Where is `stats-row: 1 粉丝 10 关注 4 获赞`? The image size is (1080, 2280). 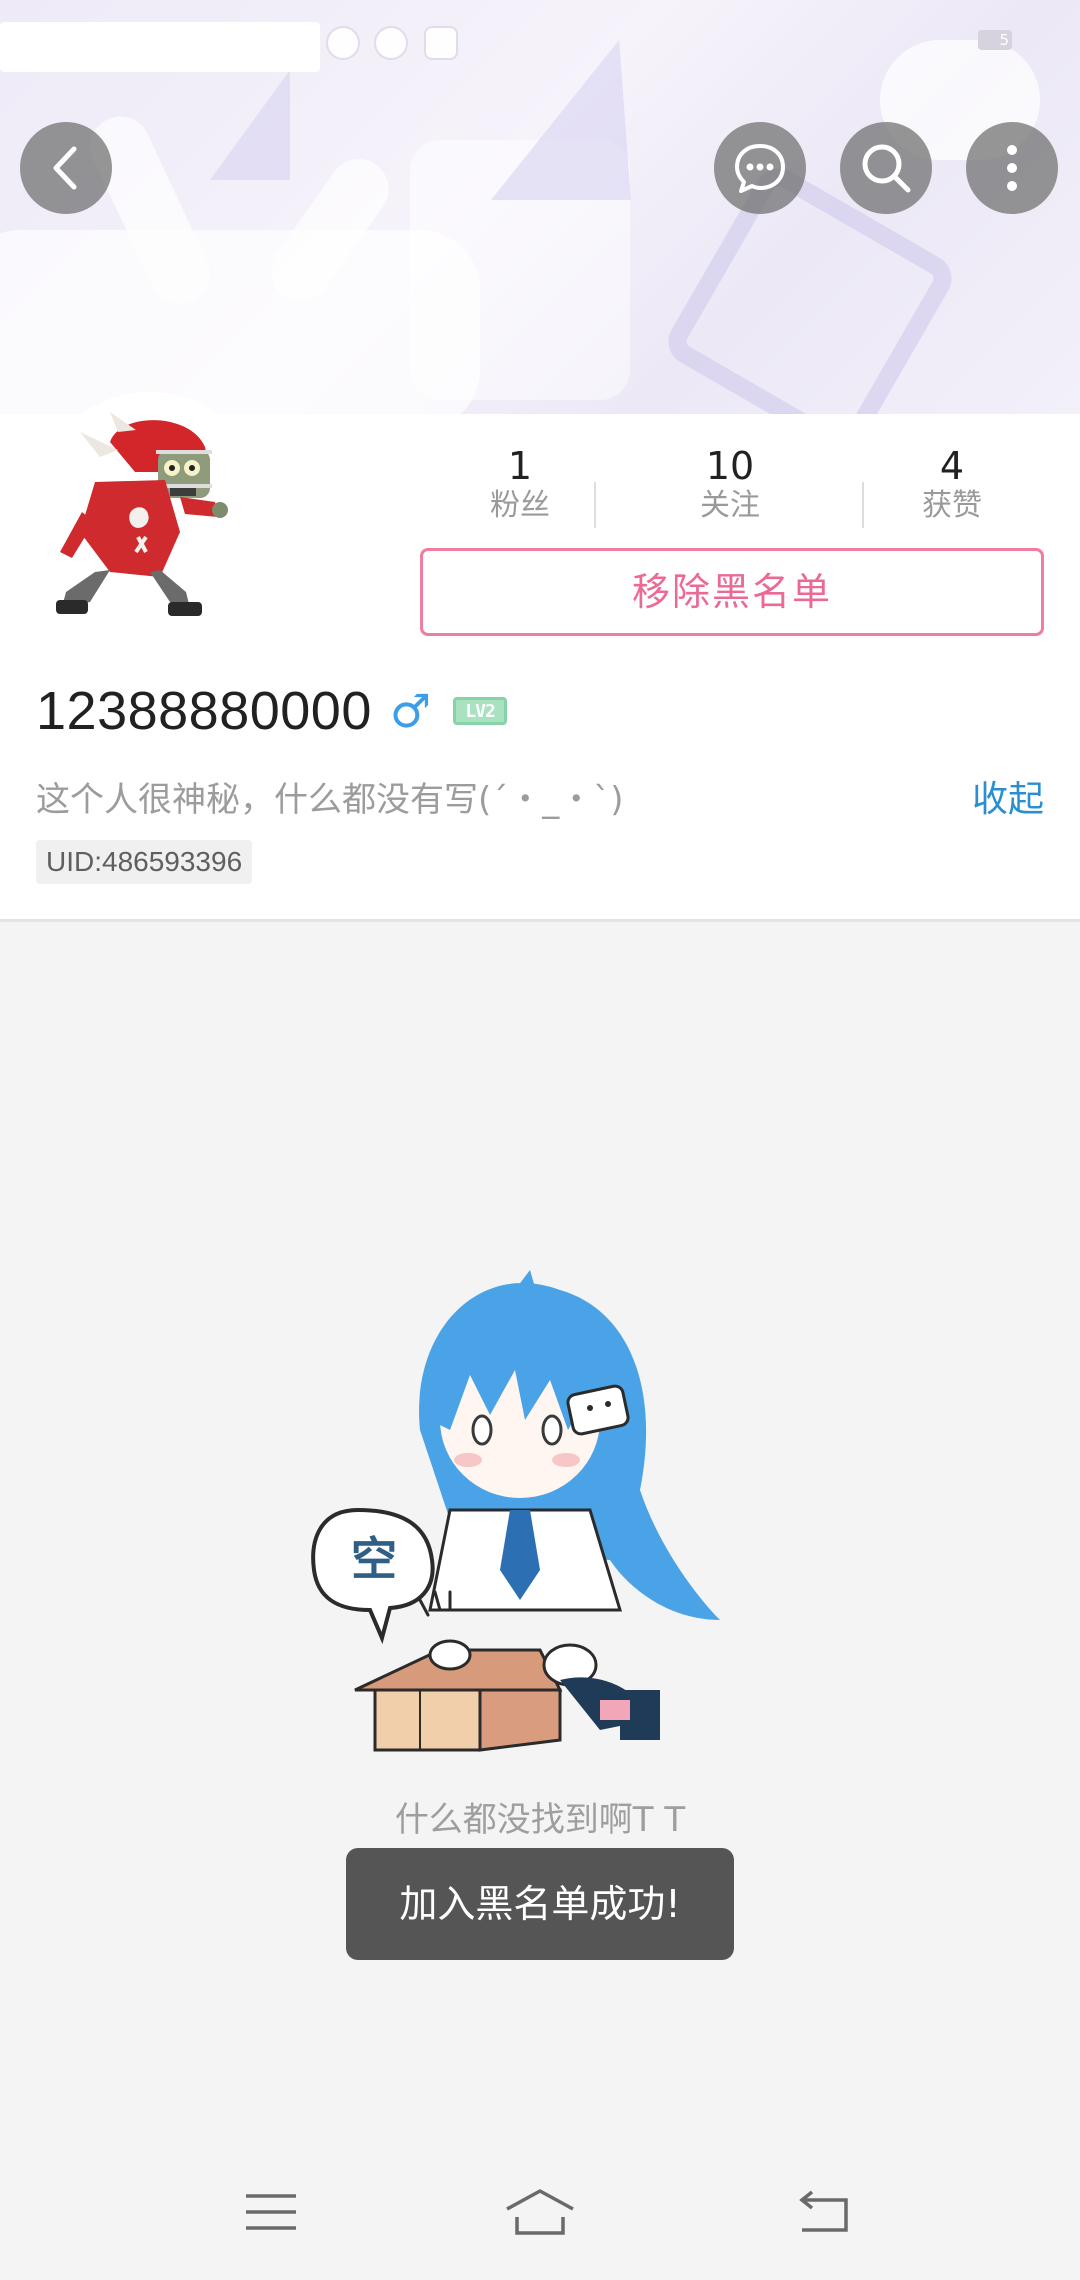
stats-row: 1 粉丝 10 关注 4 获赞 is located at coordinates (750, 492).